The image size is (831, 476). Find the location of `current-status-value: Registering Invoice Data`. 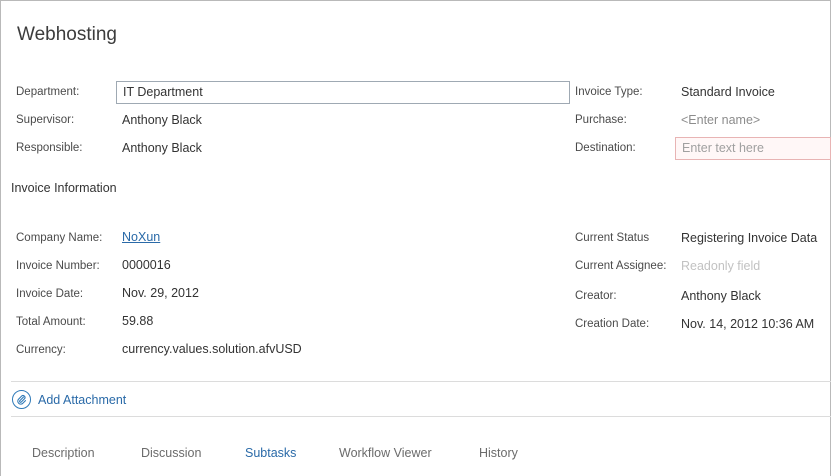

current-status-value: Registering Invoice Data is located at coordinates (749, 238).